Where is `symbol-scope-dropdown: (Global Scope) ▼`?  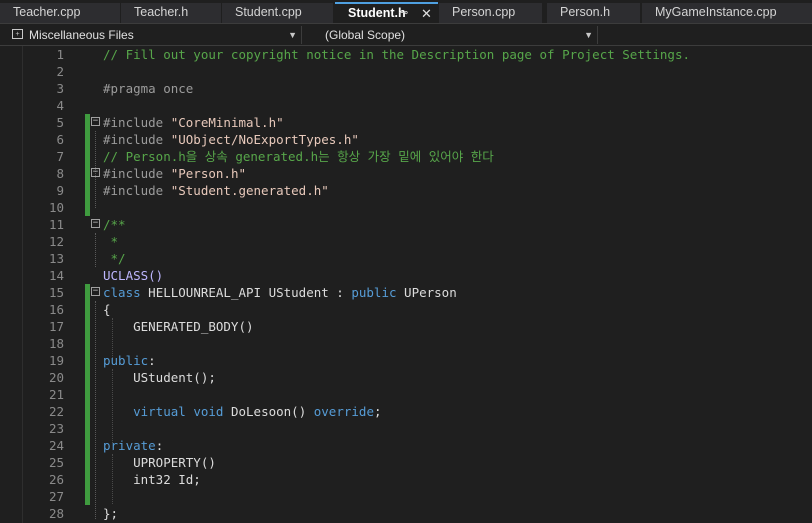
symbol-scope-dropdown: (Global Scope) ▼ is located at coordinates (455, 35).